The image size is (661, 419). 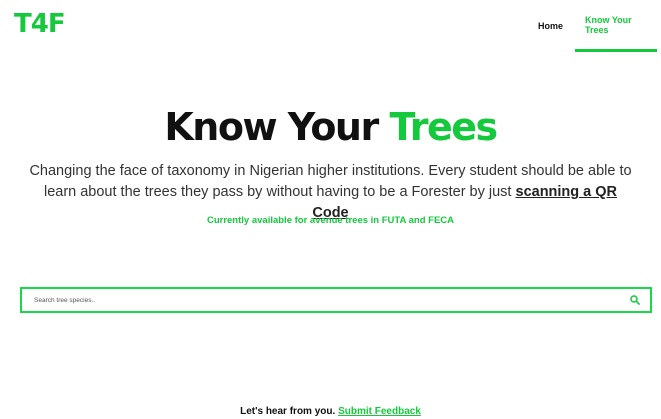 I want to click on search-bar, so click(x=336, y=300).